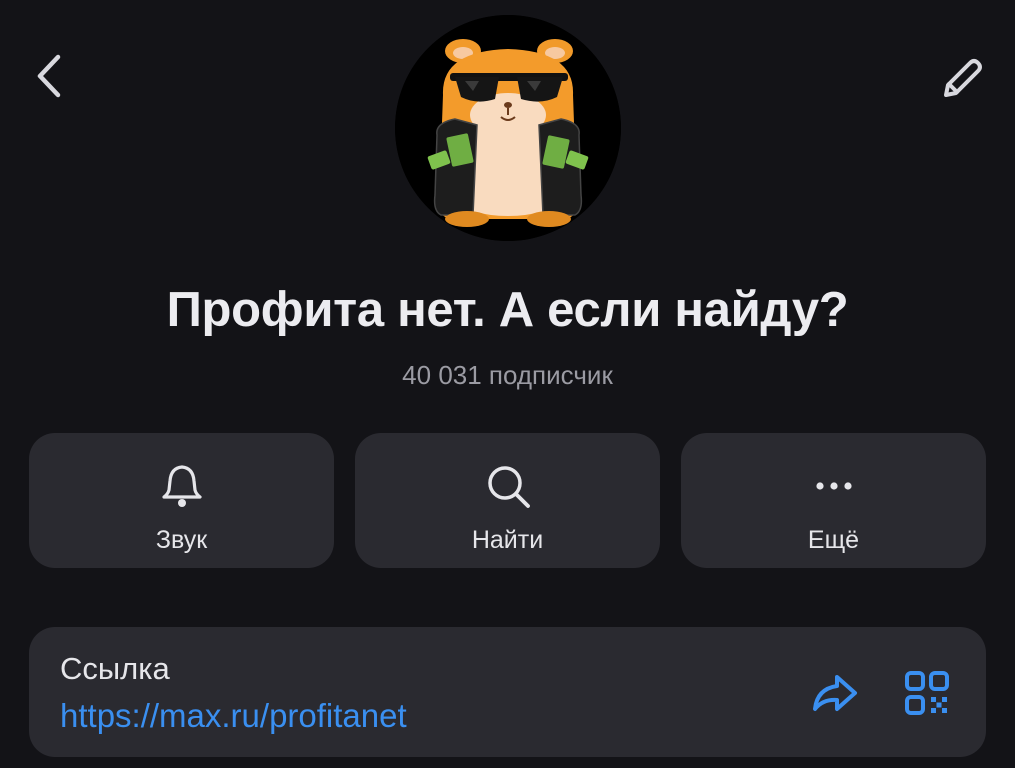  I want to click on search-button: Найти, so click(507, 500).